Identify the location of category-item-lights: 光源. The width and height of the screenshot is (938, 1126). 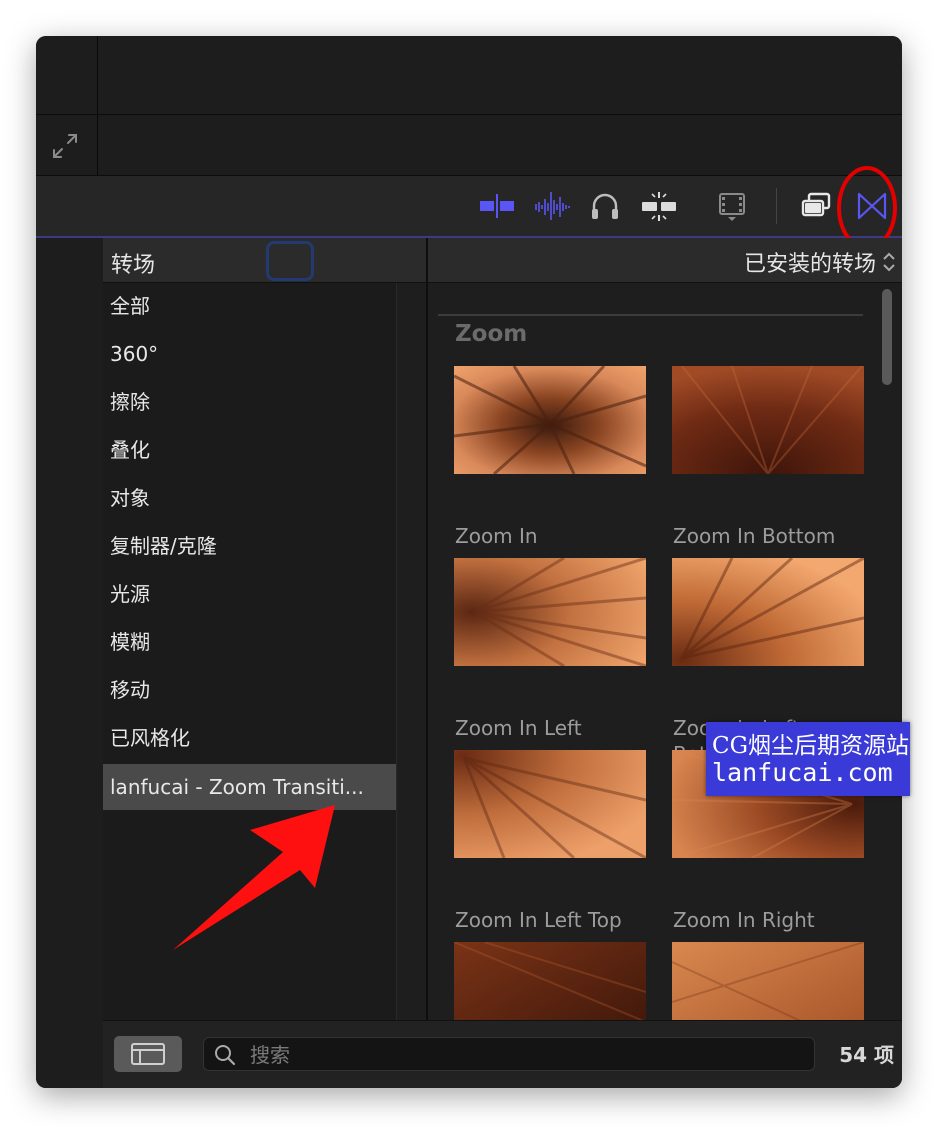
(249, 594).